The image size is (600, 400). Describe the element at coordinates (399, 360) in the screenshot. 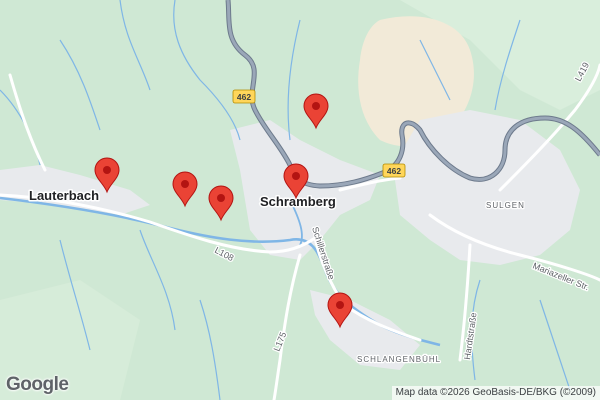

I see `place-label-schlangenbuhl: SCHLANGENBÜHL` at that location.